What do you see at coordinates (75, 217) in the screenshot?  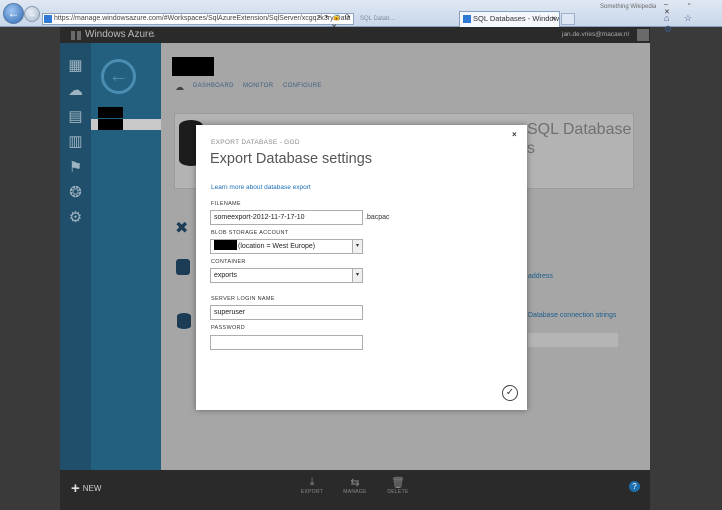 I see `settings-icon: ⚙` at bounding box center [75, 217].